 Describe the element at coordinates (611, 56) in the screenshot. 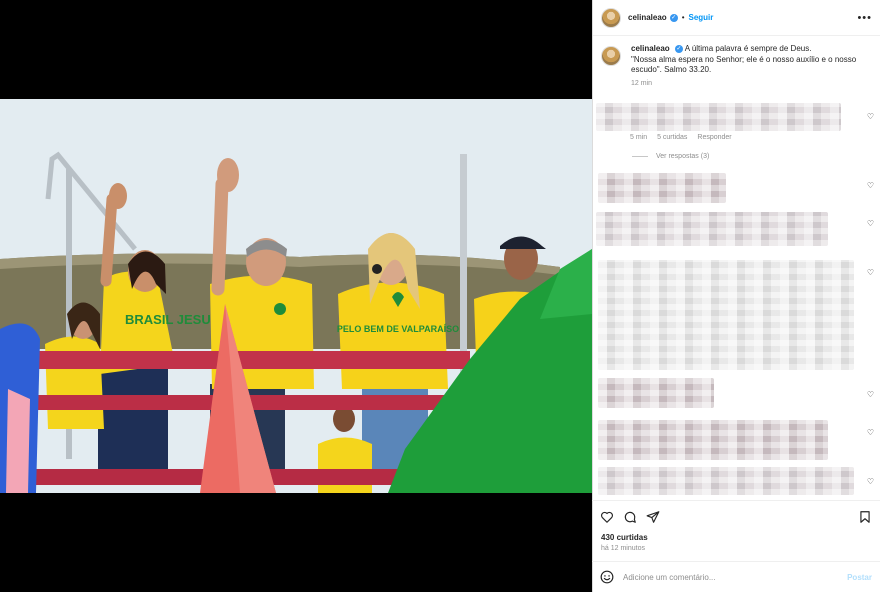

I see `caption-avatar` at that location.